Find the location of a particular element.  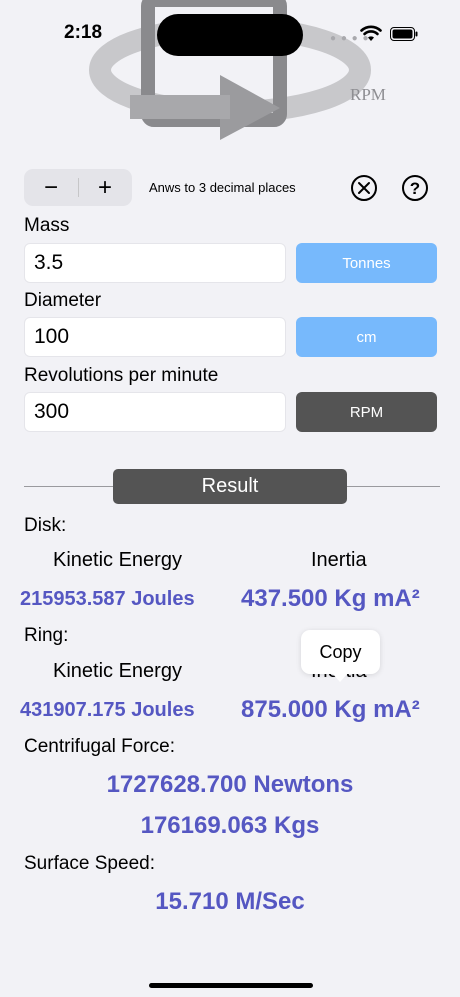

clear-button is located at coordinates (364, 188).